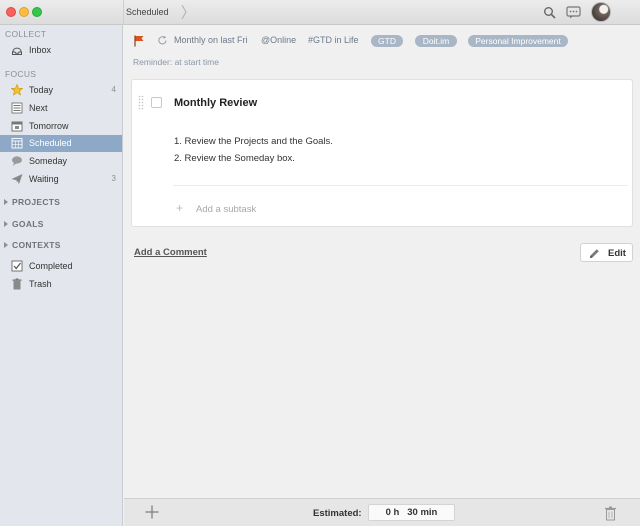 The height and width of the screenshot is (526, 640). What do you see at coordinates (17, 90) in the screenshot?
I see `star-icon` at bounding box center [17, 90].